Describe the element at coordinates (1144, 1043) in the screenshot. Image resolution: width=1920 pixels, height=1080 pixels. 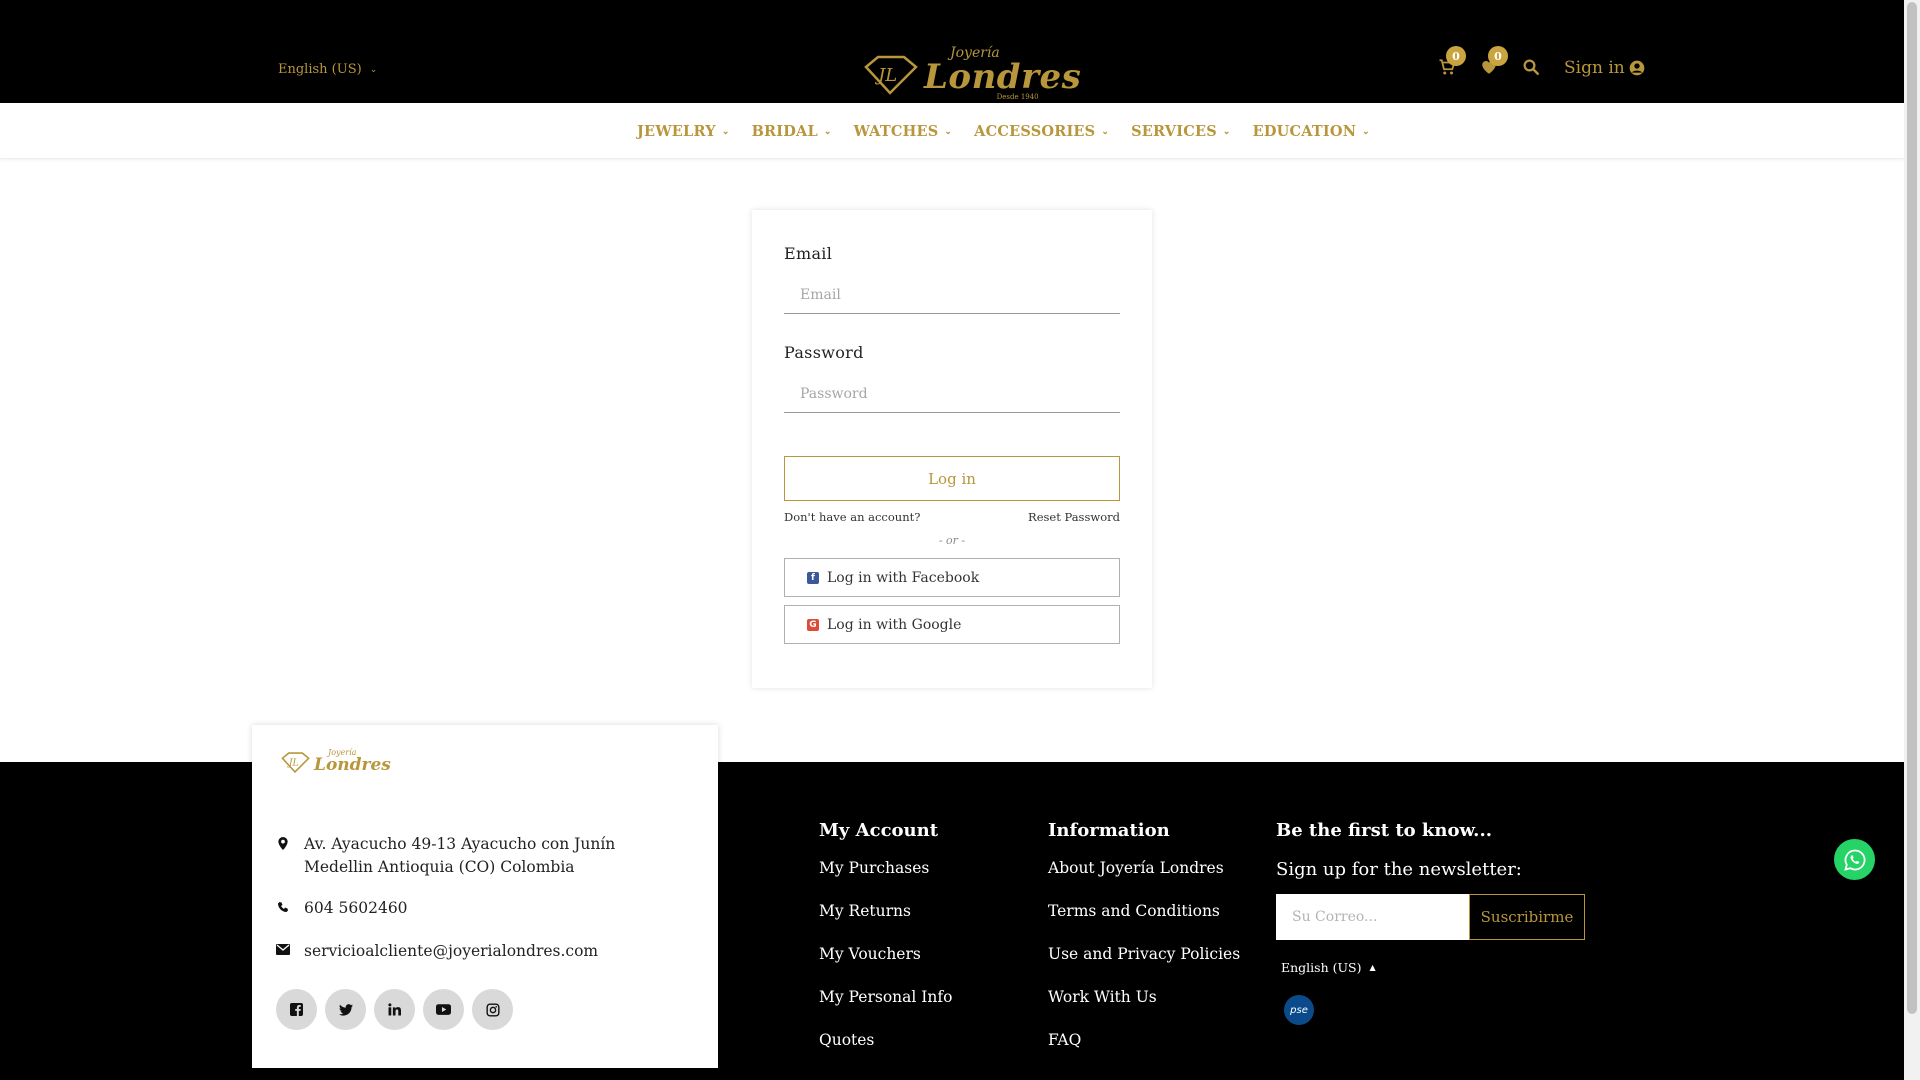
I see `faq-link: FAQ` at that location.